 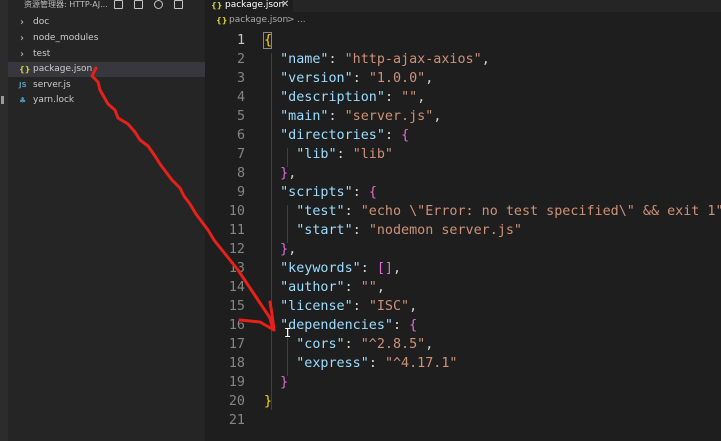 What do you see at coordinates (236, 363) in the screenshot?
I see `line-number: 18` at bounding box center [236, 363].